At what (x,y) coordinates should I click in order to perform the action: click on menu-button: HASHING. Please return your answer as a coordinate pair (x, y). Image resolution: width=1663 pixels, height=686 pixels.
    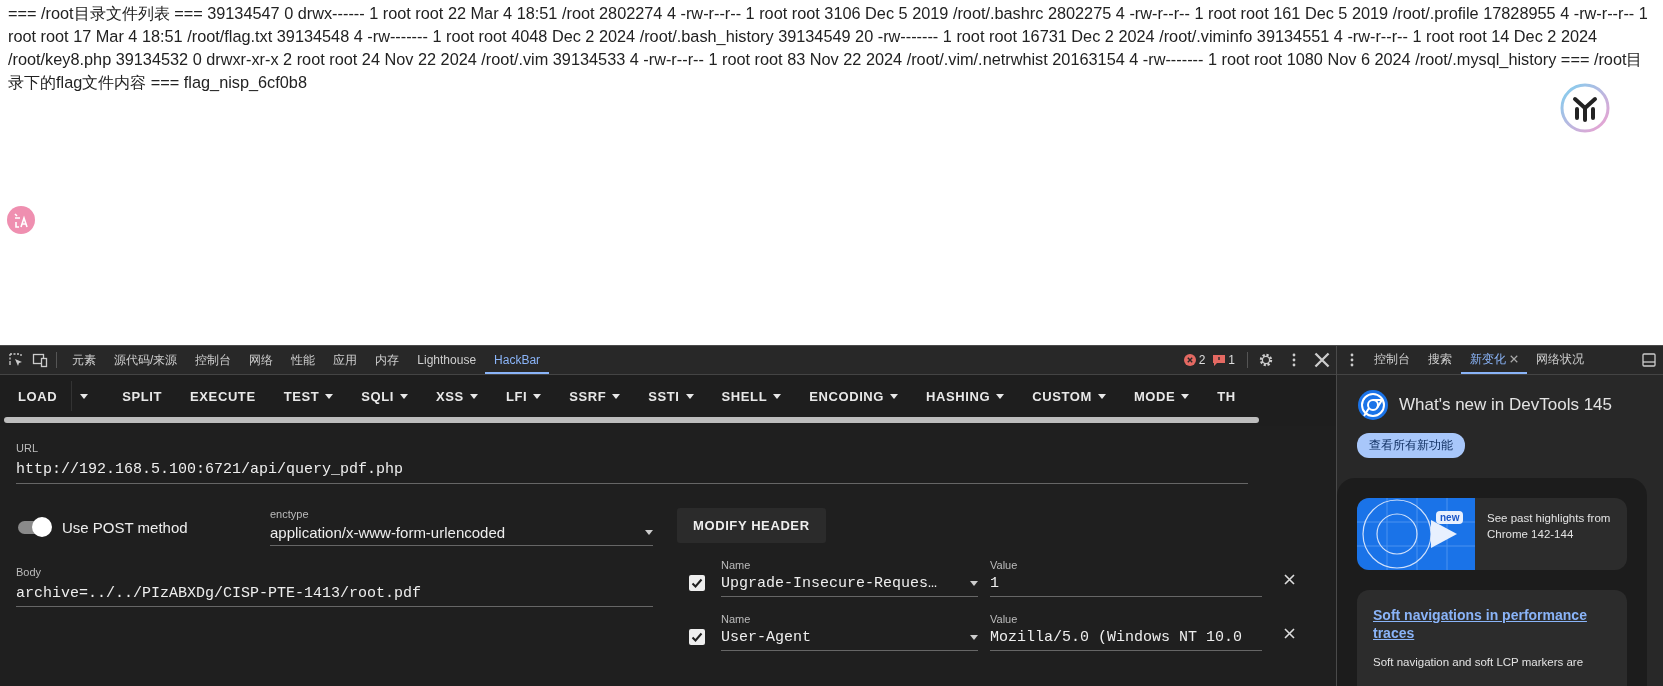
    Looking at the image, I should click on (965, 396).